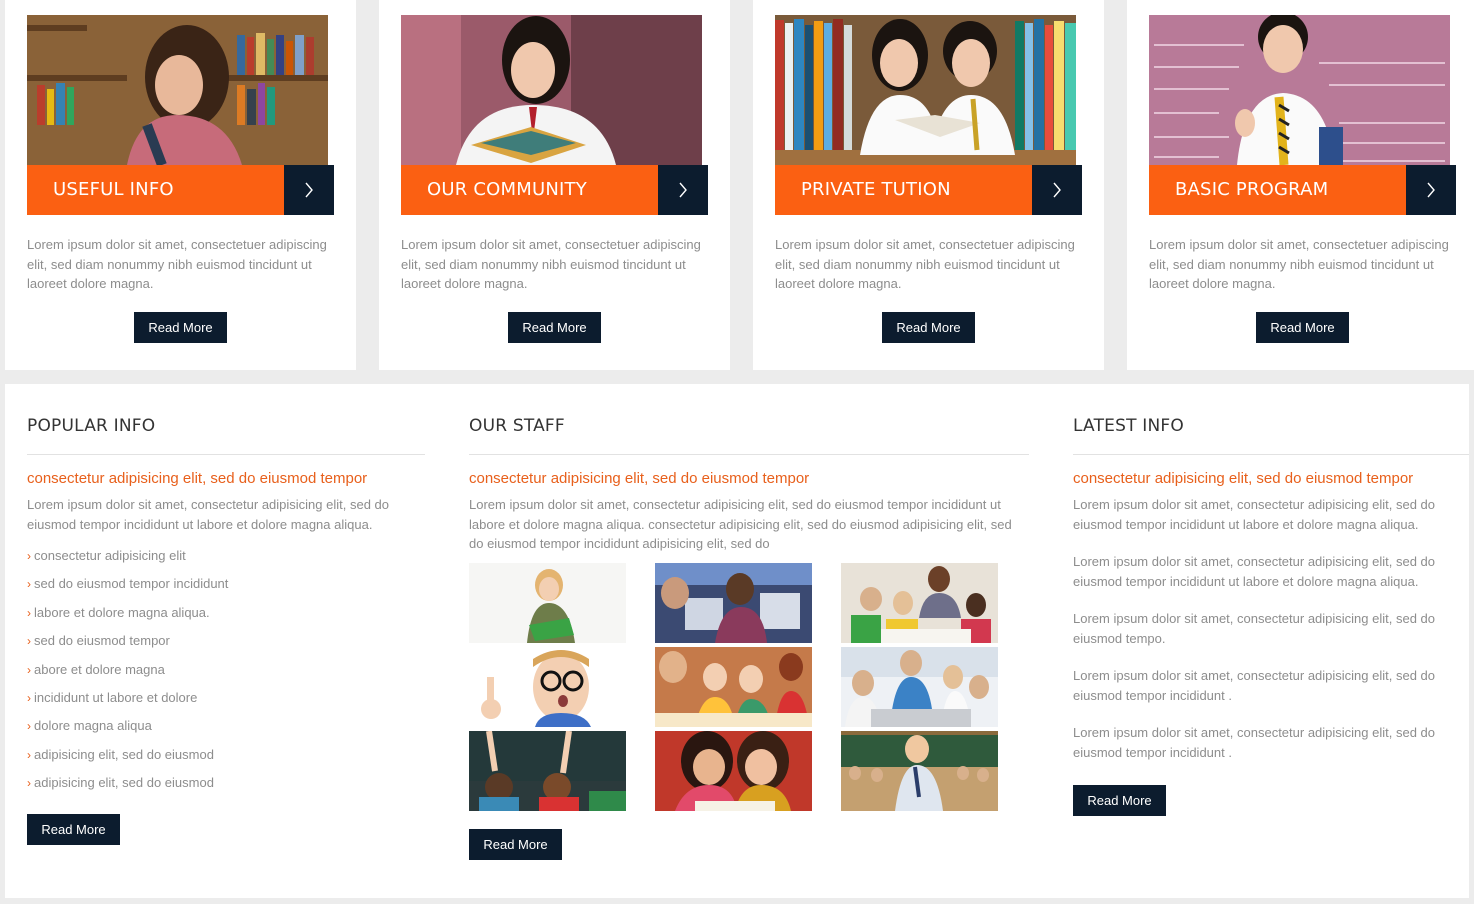 This screenshot has width=1474, height=904. What do you see at coordinates (113, 189) in the screenshot?
I see `card-title: USEFUL INFO` at bounding box center [113, 189].